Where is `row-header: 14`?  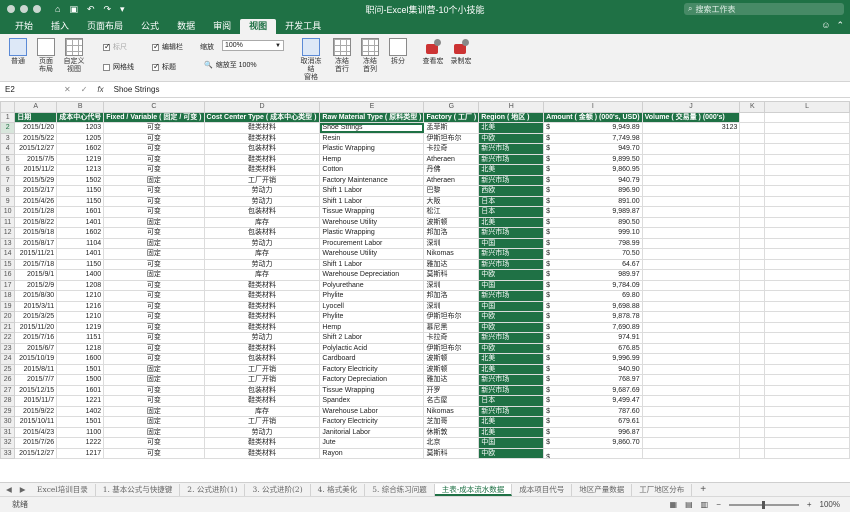
row-header: 14 is located at coordinates (8, 254).